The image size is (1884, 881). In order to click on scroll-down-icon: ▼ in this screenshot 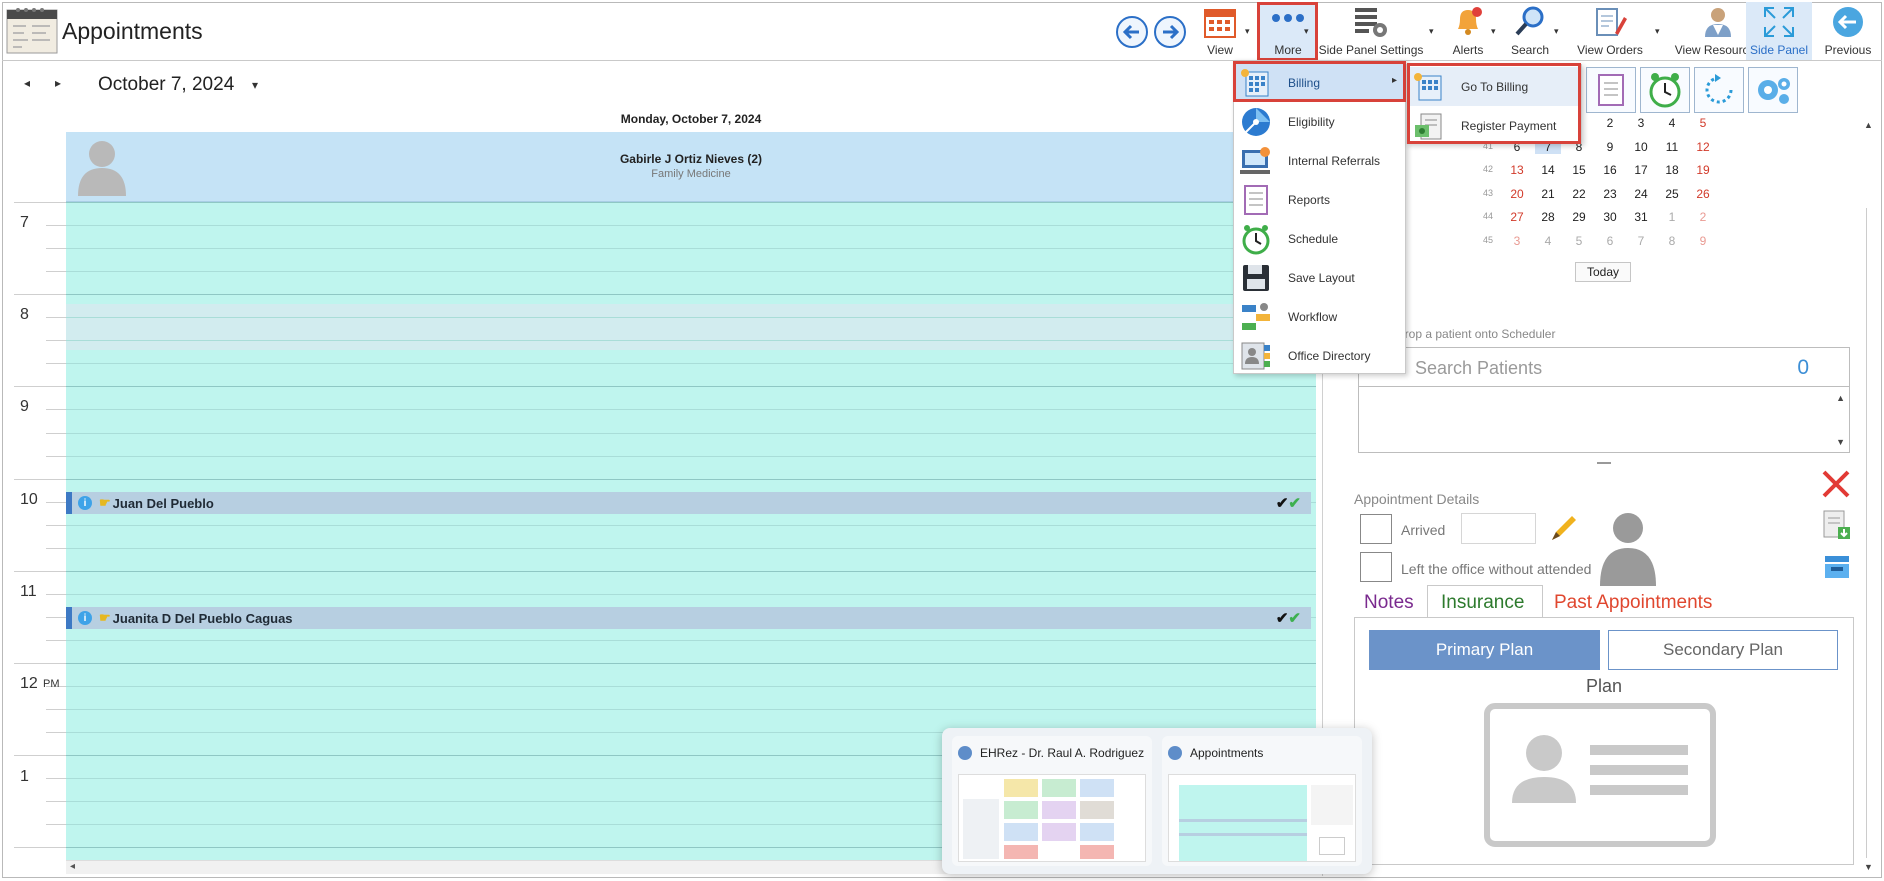, I will do `click(1868, 867)`.